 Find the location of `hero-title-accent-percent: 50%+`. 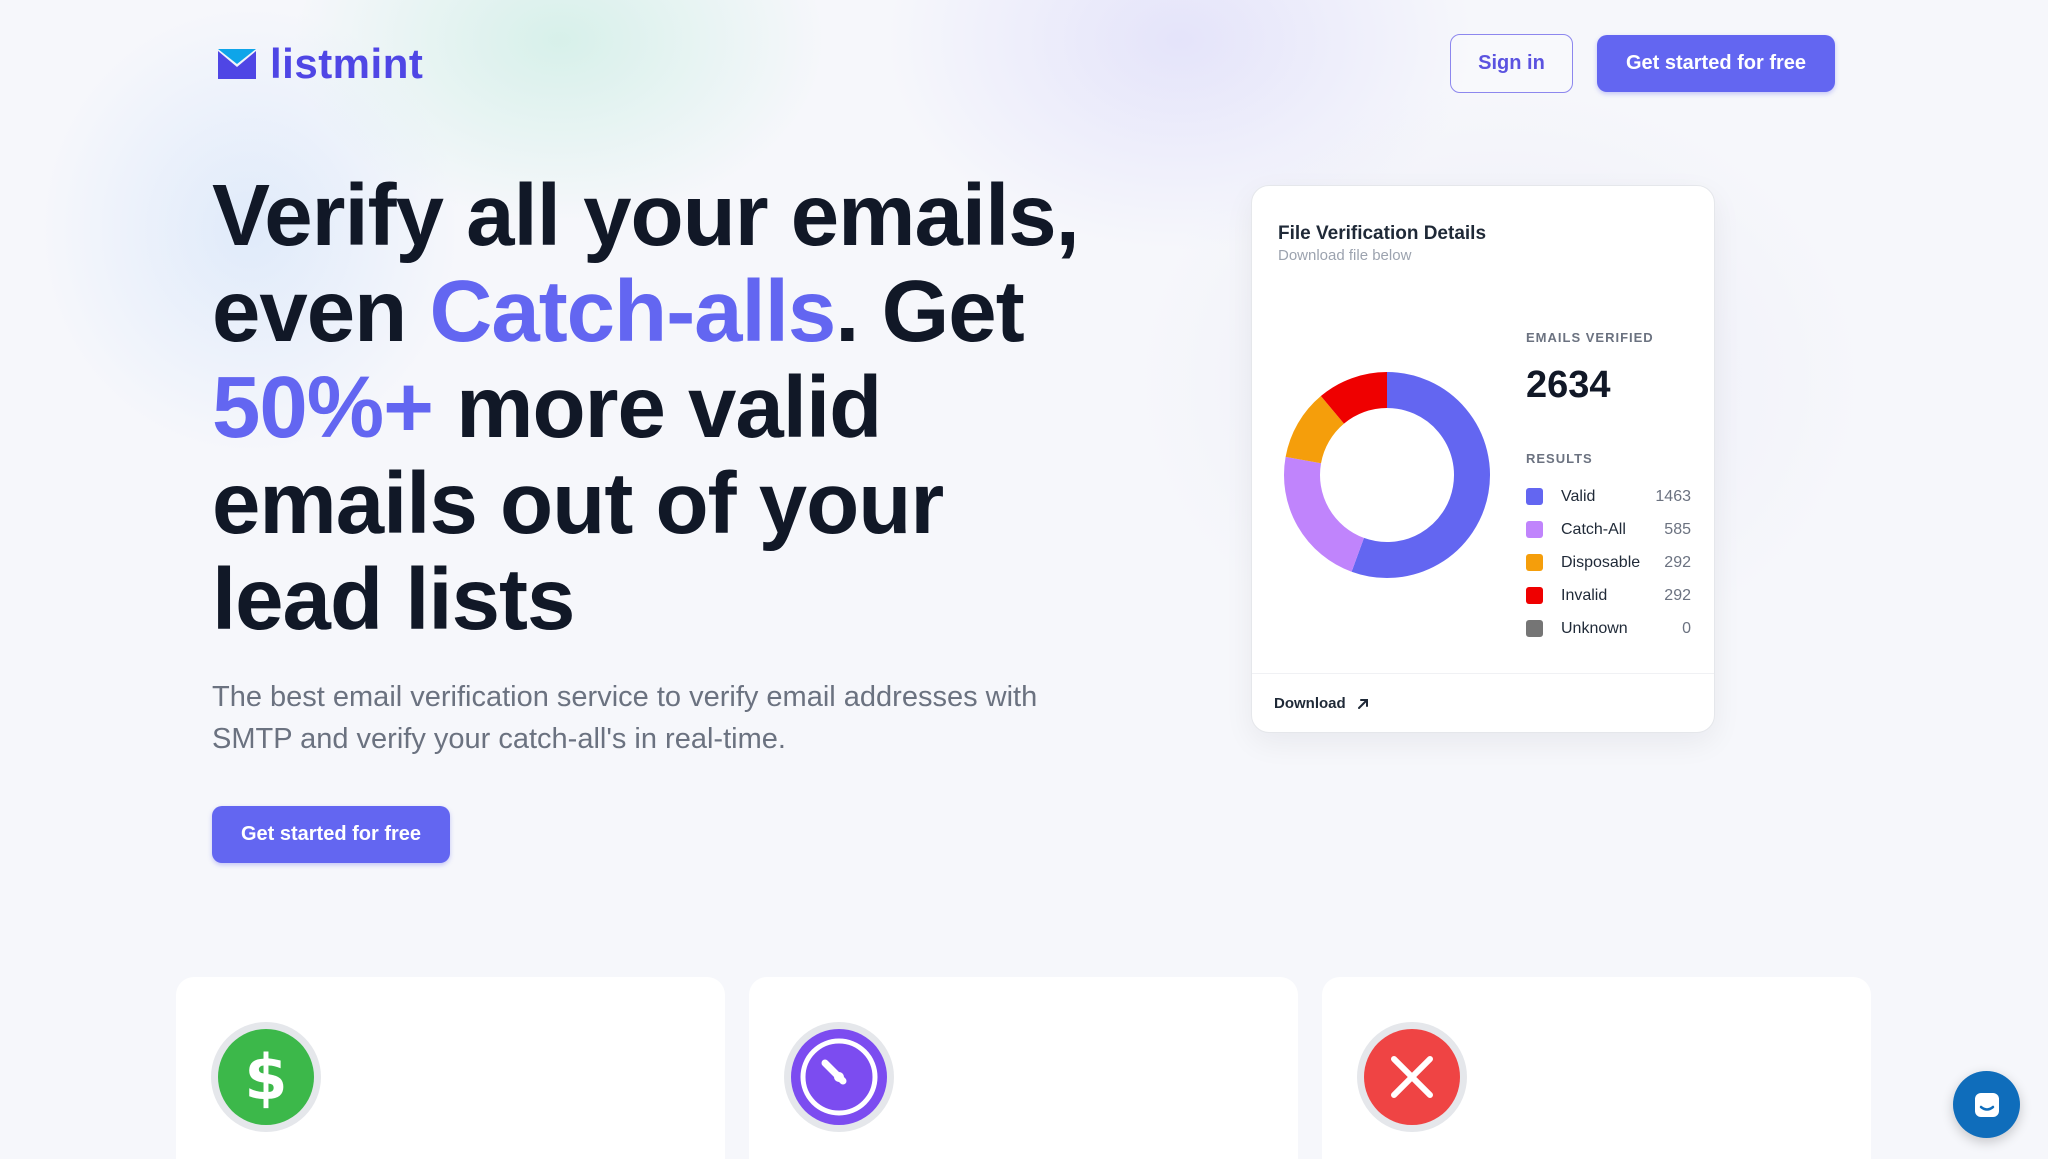

hero-title-accent-percent: 50%+ is located at coordinates (323, 407).